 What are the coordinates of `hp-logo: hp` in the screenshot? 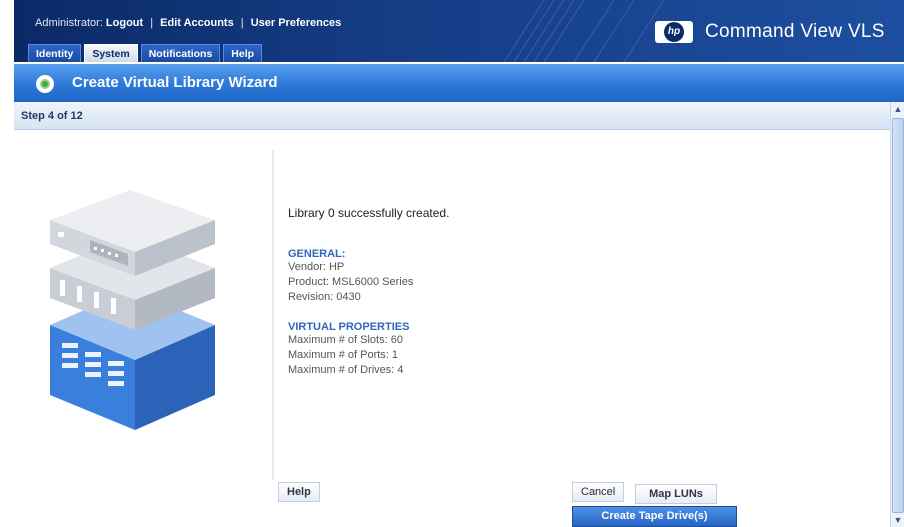 It's located at (674, 32).